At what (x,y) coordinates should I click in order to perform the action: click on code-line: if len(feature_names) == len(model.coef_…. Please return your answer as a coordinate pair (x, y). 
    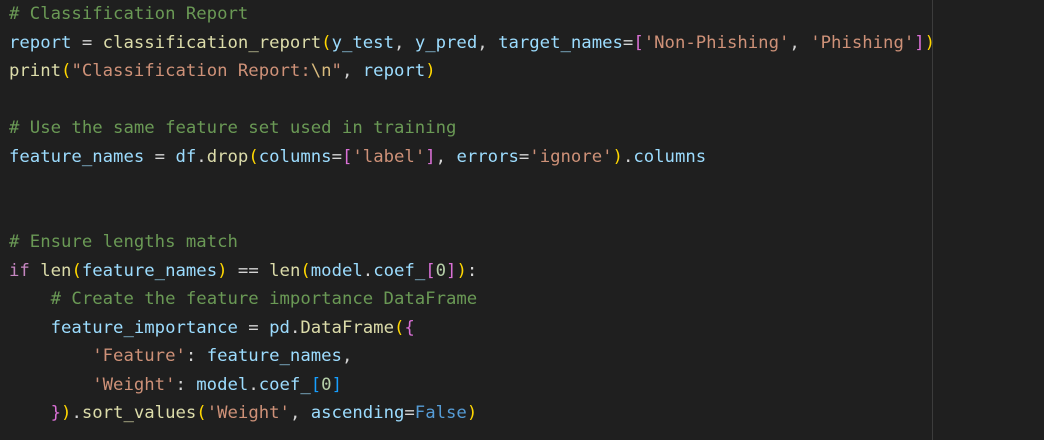
    Looking at the image, I should click on (472, 271).